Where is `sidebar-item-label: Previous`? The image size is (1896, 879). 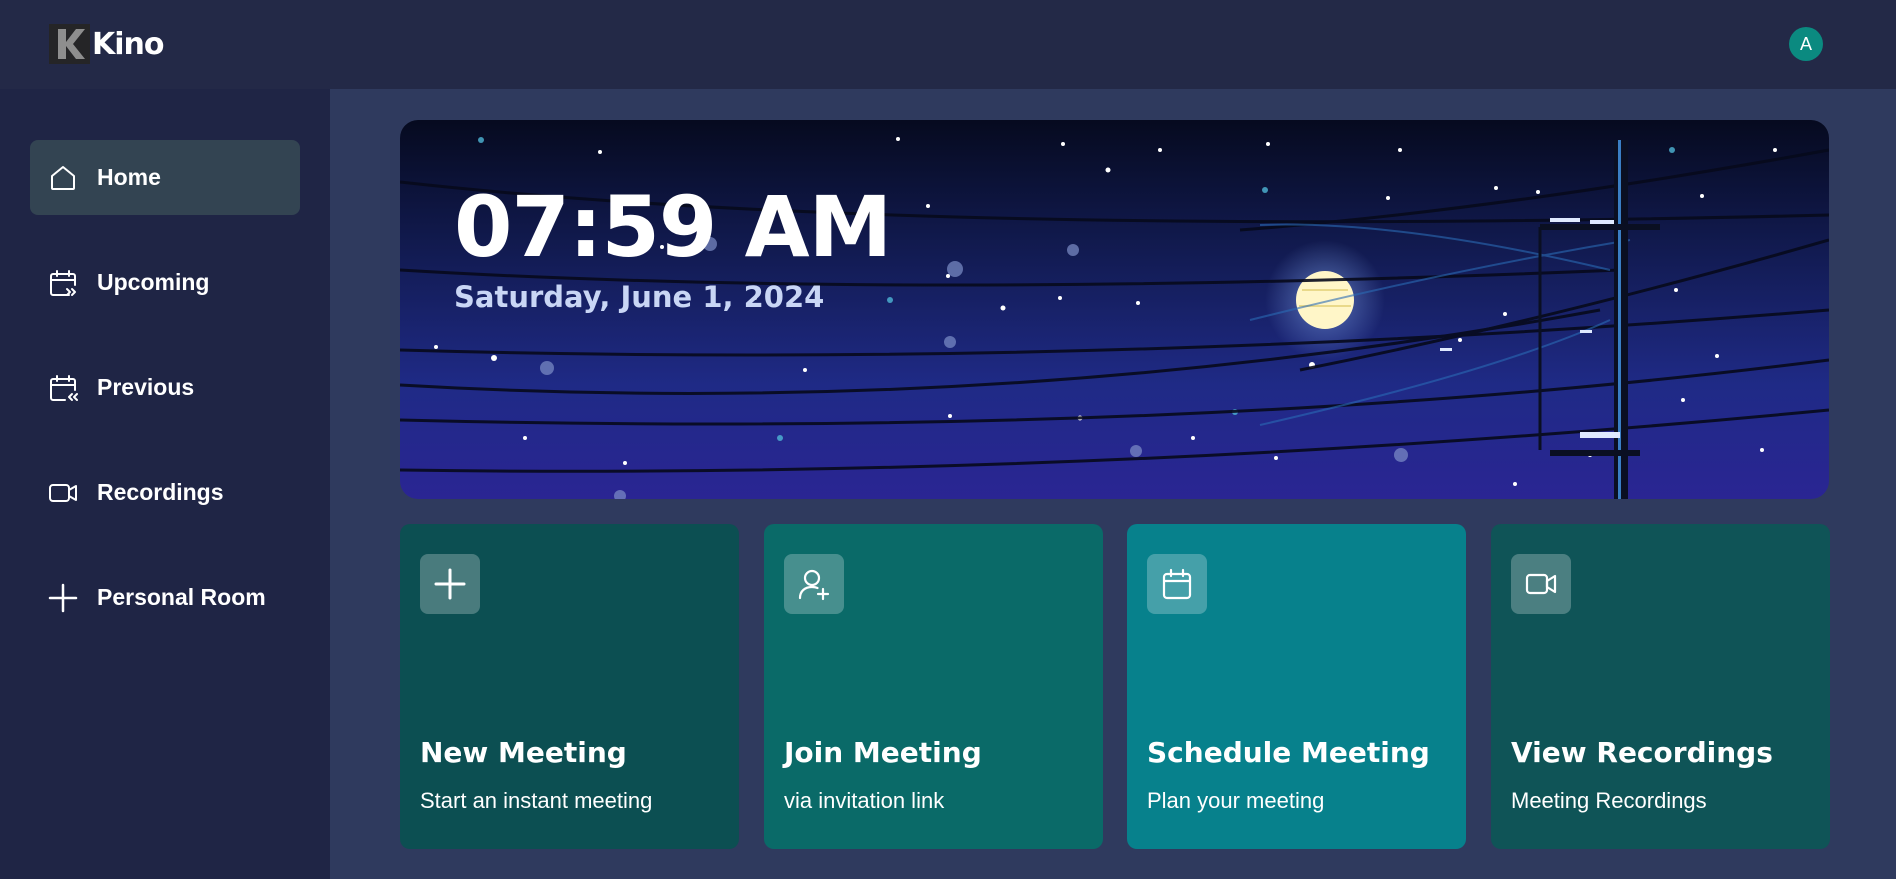
sidebar-item-label: Previous is located at coordinates (146, 387).